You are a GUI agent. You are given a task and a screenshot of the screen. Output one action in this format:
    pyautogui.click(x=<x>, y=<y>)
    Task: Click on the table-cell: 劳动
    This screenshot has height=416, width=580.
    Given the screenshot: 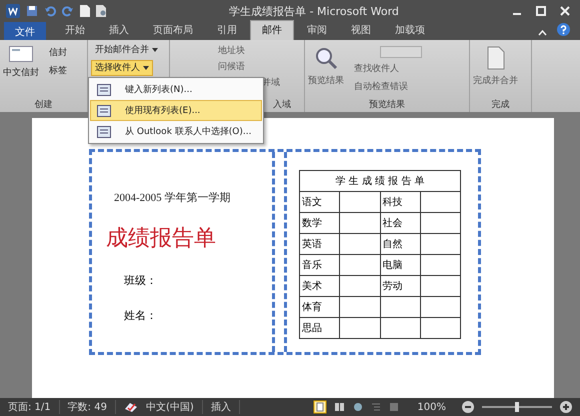 What is the action you would take?
    pyautogui.click(x=400, y=286)
    